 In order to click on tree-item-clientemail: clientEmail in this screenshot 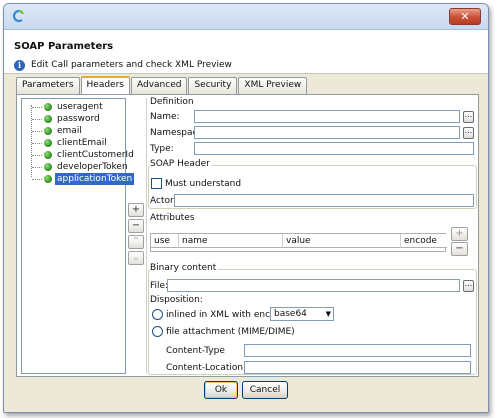, I will do `click(73, 143)`.